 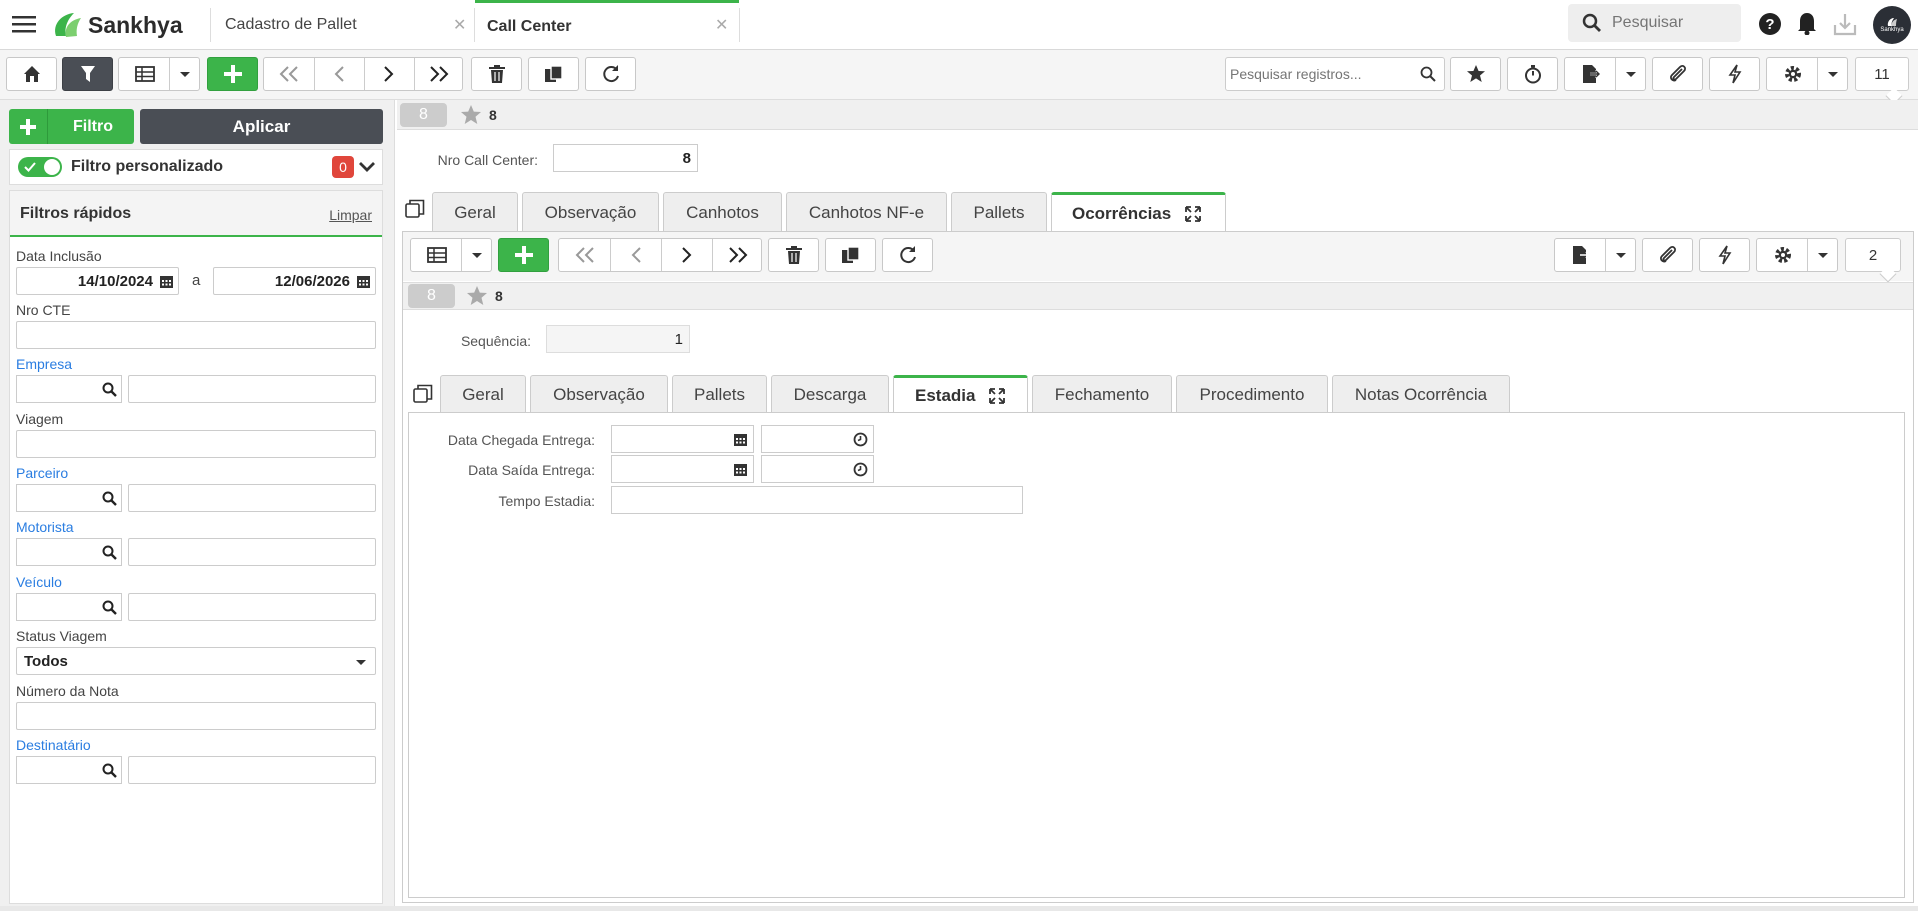 I want to click on delete-button, so click(x=496, y=74).